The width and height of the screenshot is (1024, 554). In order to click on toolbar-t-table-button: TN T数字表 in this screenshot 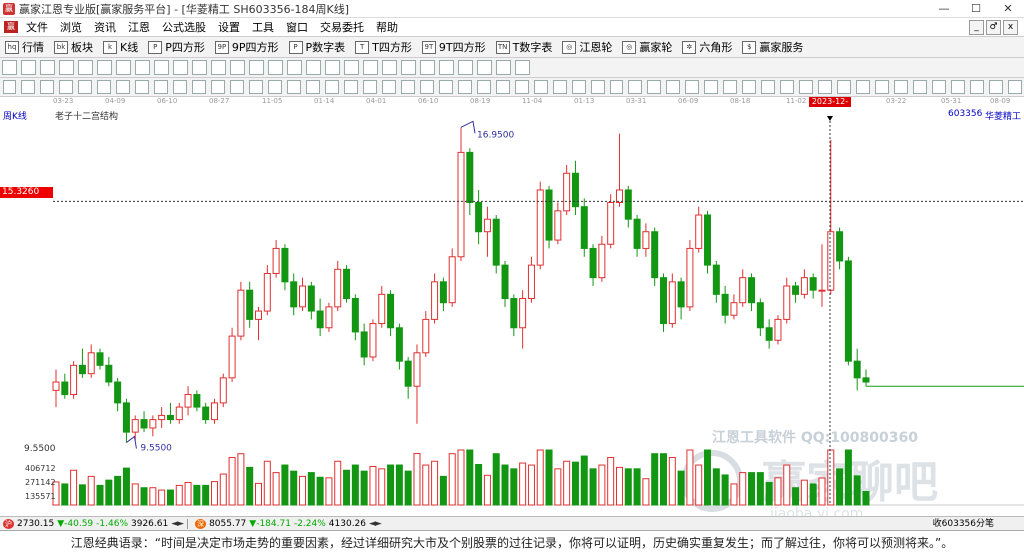, I will do `click(524, 47)`.